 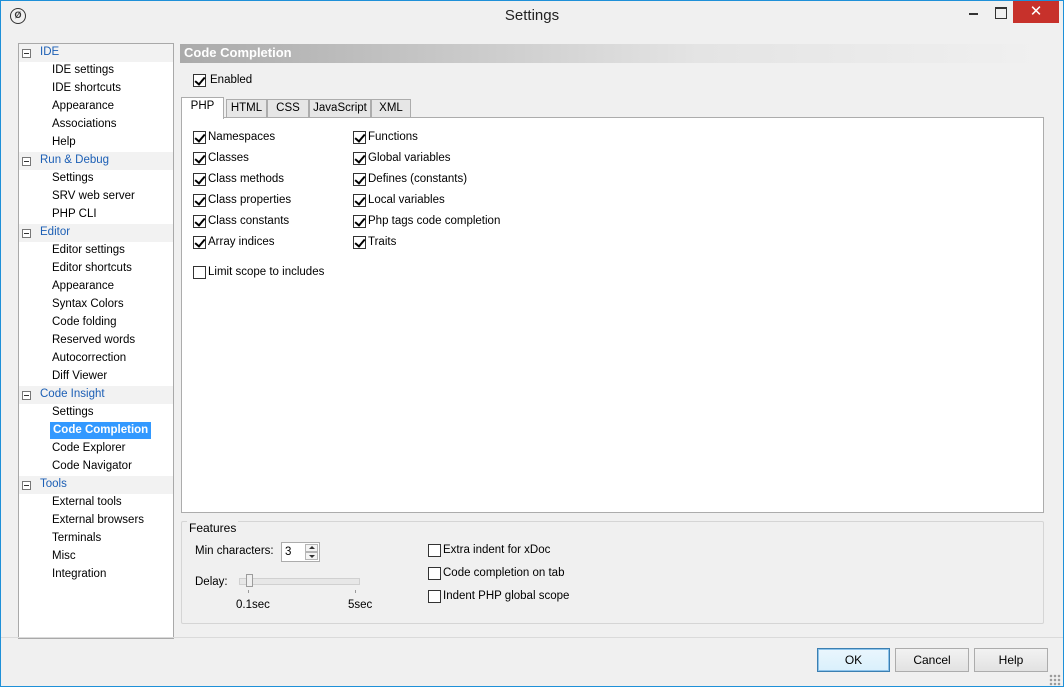 What do you see at coordinates (199, 242) in the screenshot?
I see `array-indices-checkbox` at bounding box center [199, 242].